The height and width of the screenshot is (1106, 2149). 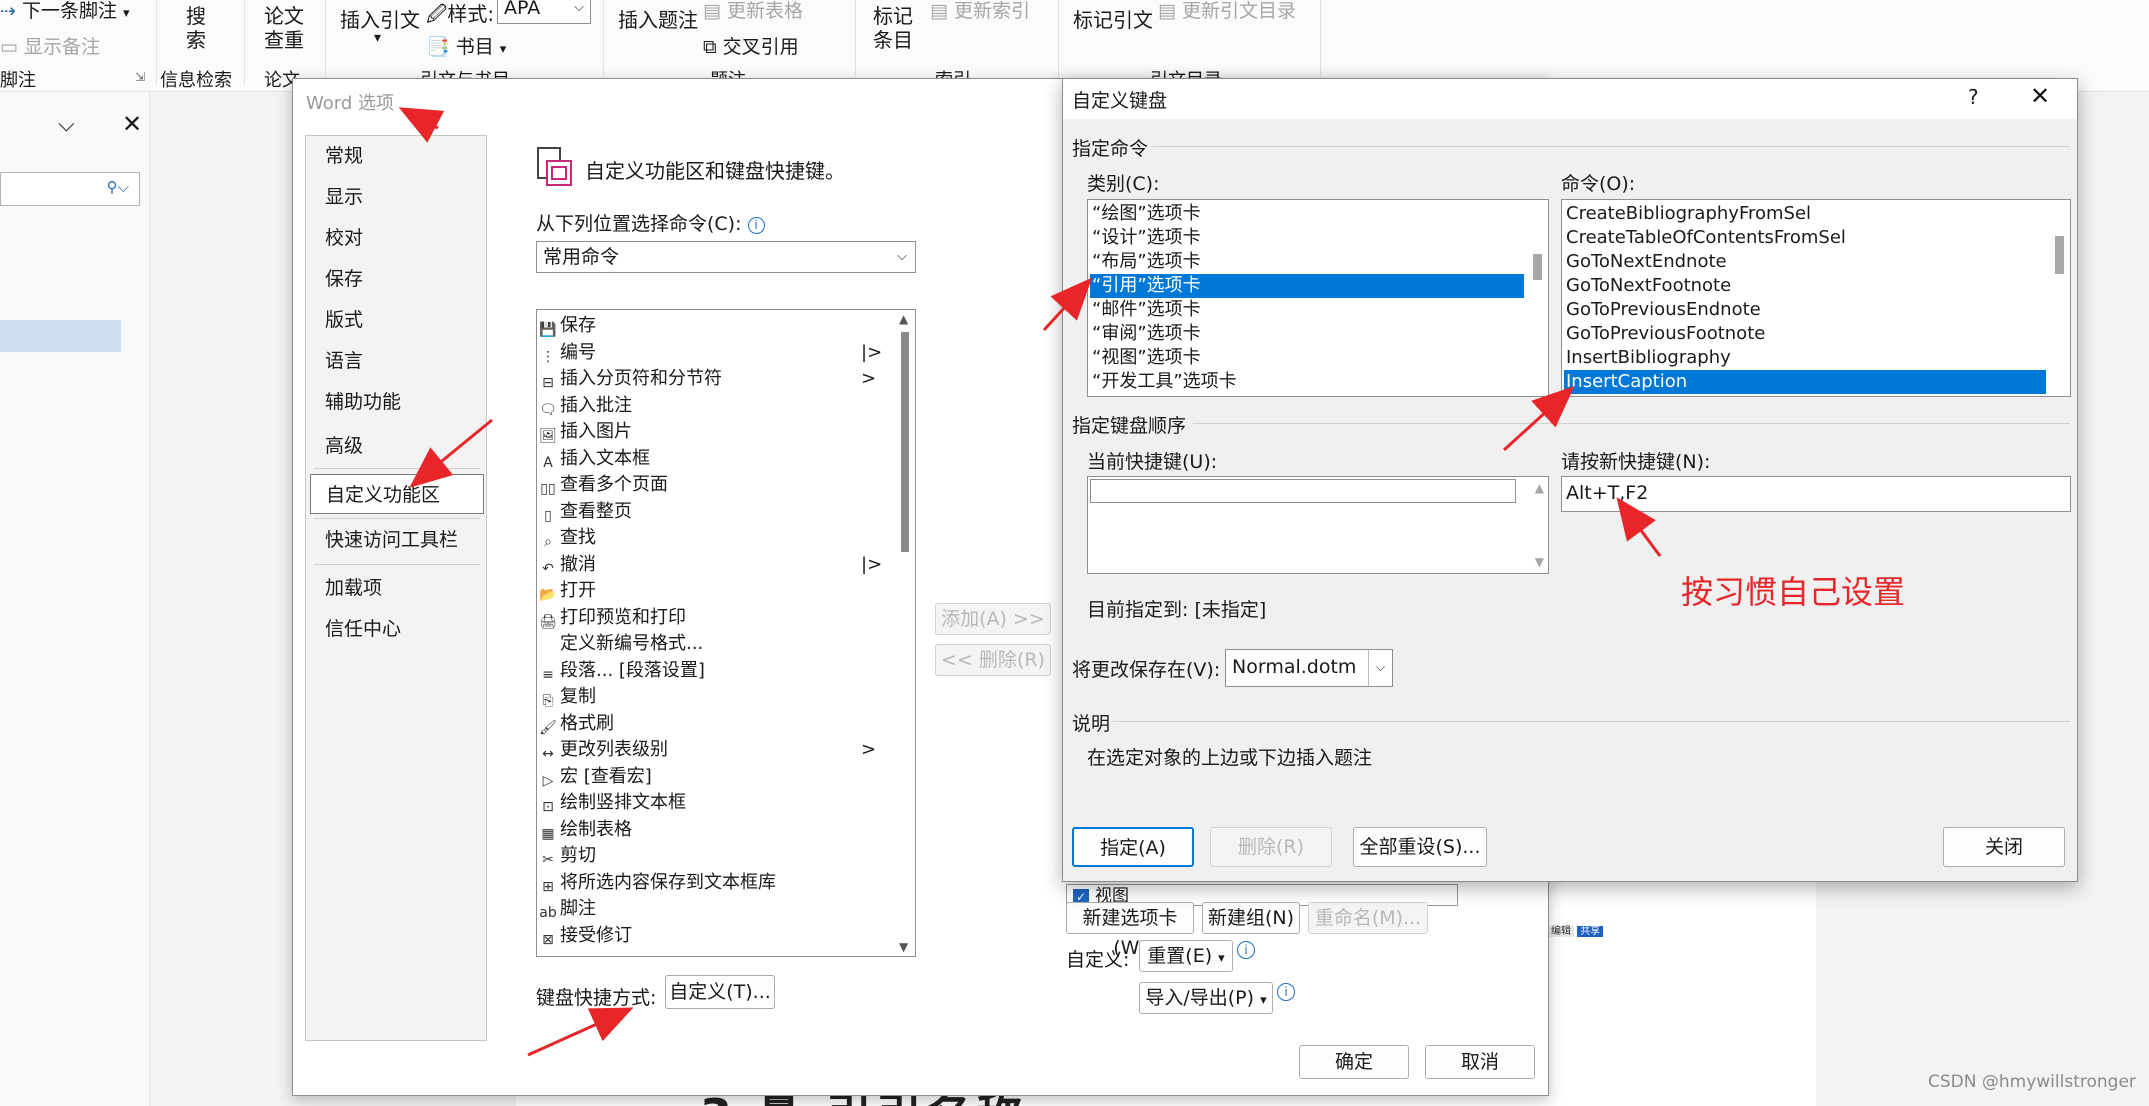 I want to click on annotation-text: 按习惯自己设置, so click(x=1793, y=592).